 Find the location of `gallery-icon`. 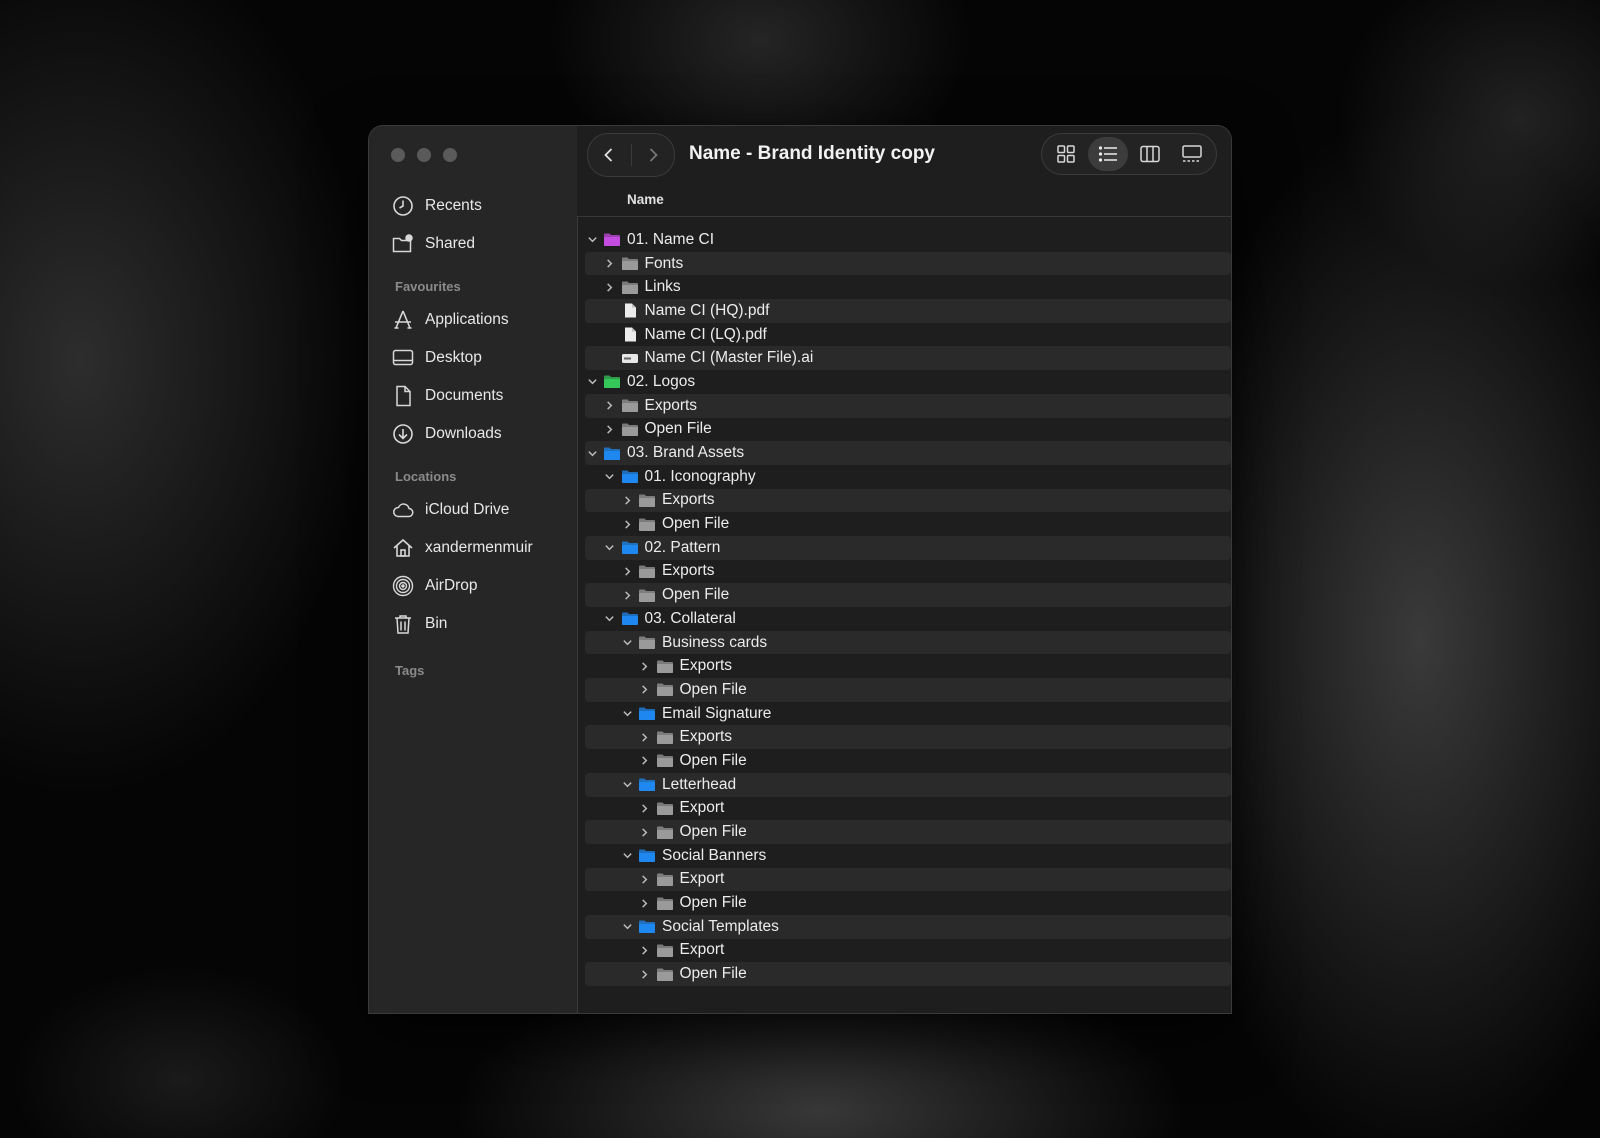

gallery-icon is located at coordinates (1192, 153).